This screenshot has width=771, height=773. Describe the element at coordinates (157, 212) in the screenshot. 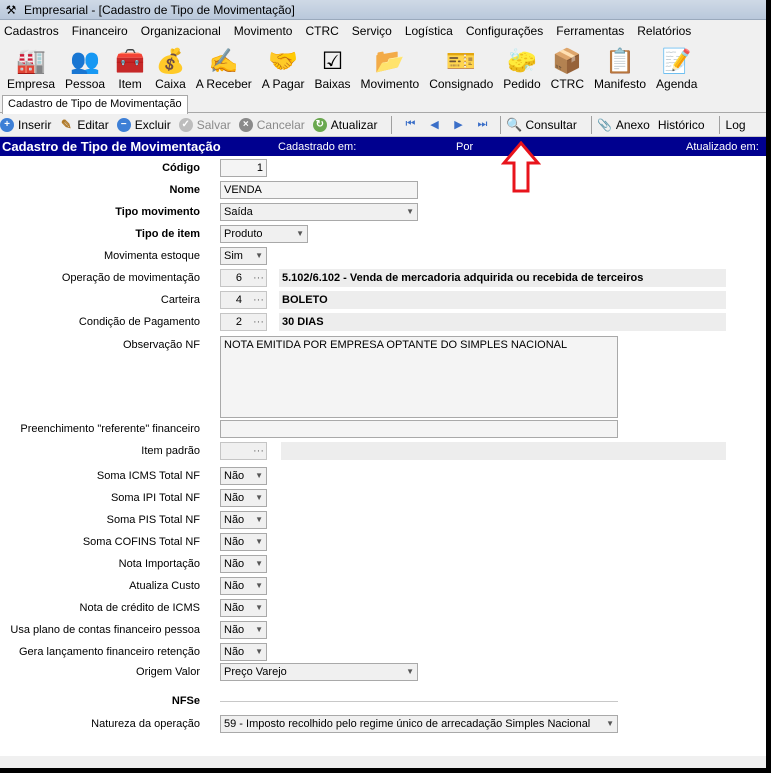

I see `tipo-movimento-label: Tipo movimento` at that location.